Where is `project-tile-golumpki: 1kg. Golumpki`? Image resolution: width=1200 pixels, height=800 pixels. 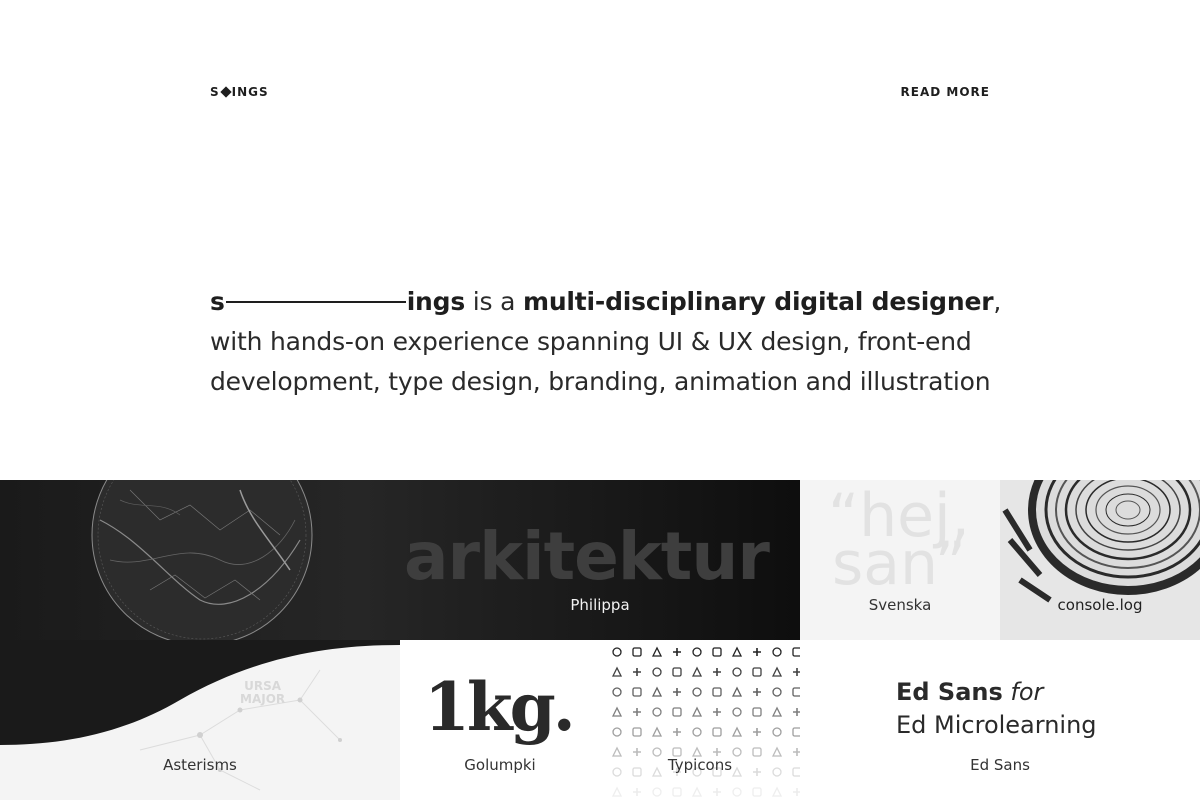 project-tile-golumpki: 1kg. Golumpki is located at coordinates (500, 720).